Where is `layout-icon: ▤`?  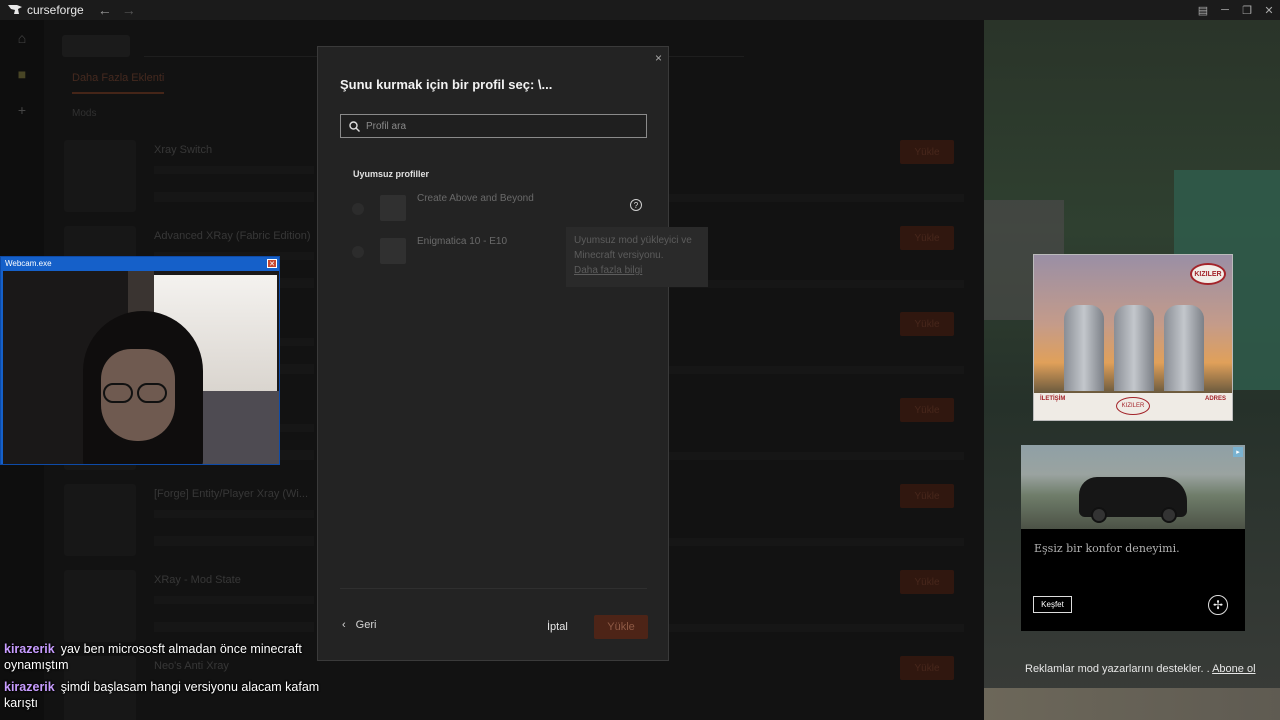
layout-icon: ▤ is located at coordinates (1203, 10).